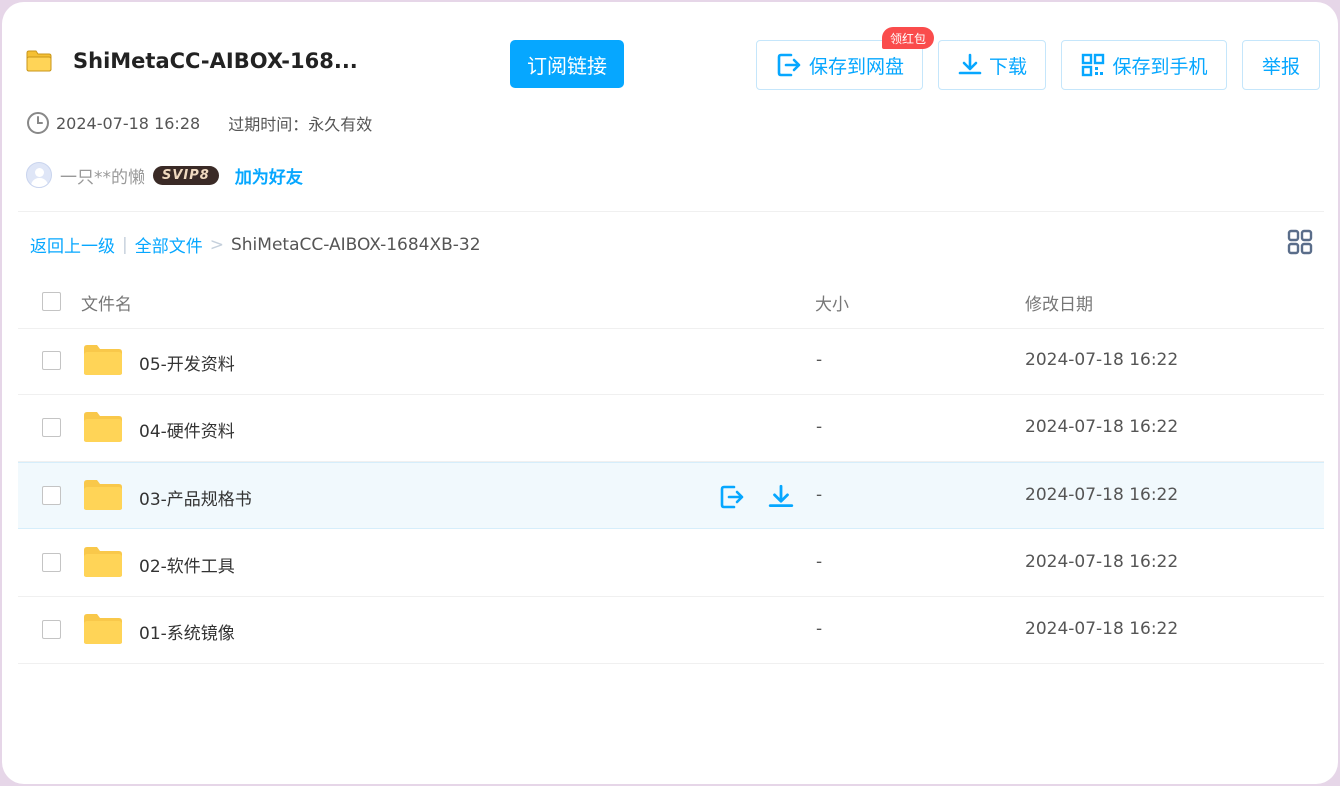 The width and height of the screenshot is (1340, 786). What do you see at coordinates (186, 175) in the screenshot?
I see `vip-badge: SVIP8` at bounding box center [186, 175].